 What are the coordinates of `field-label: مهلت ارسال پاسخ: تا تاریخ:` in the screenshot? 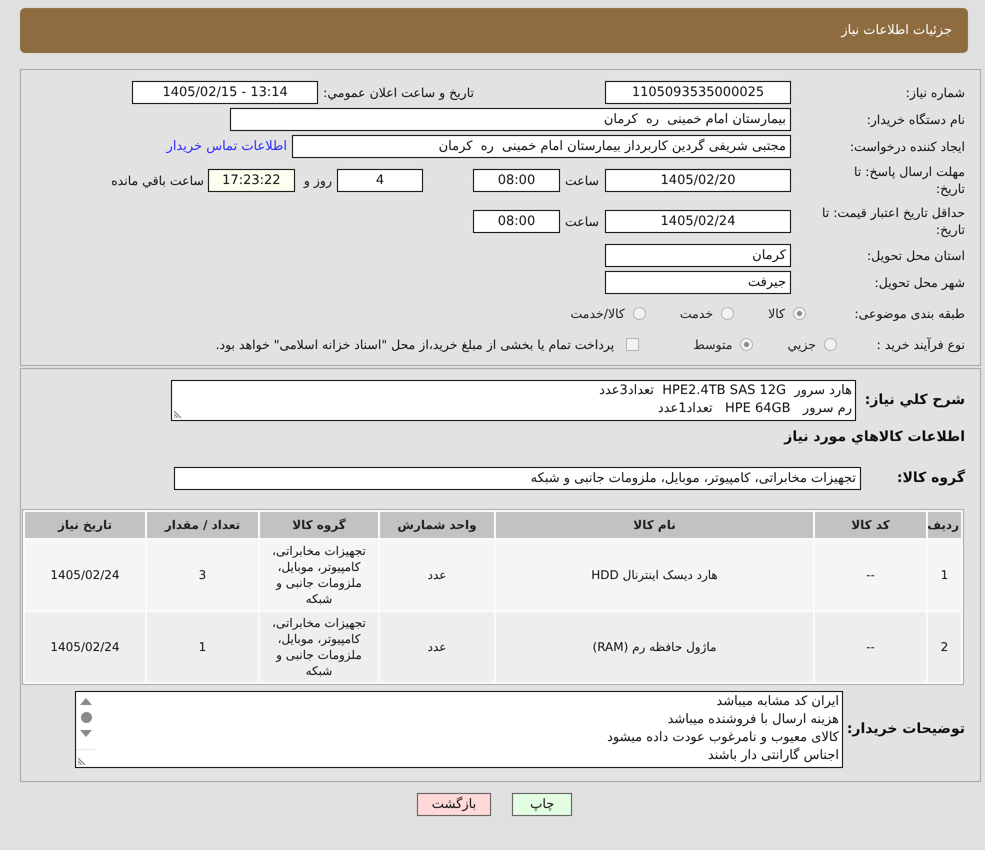 It's located at (909, 180).